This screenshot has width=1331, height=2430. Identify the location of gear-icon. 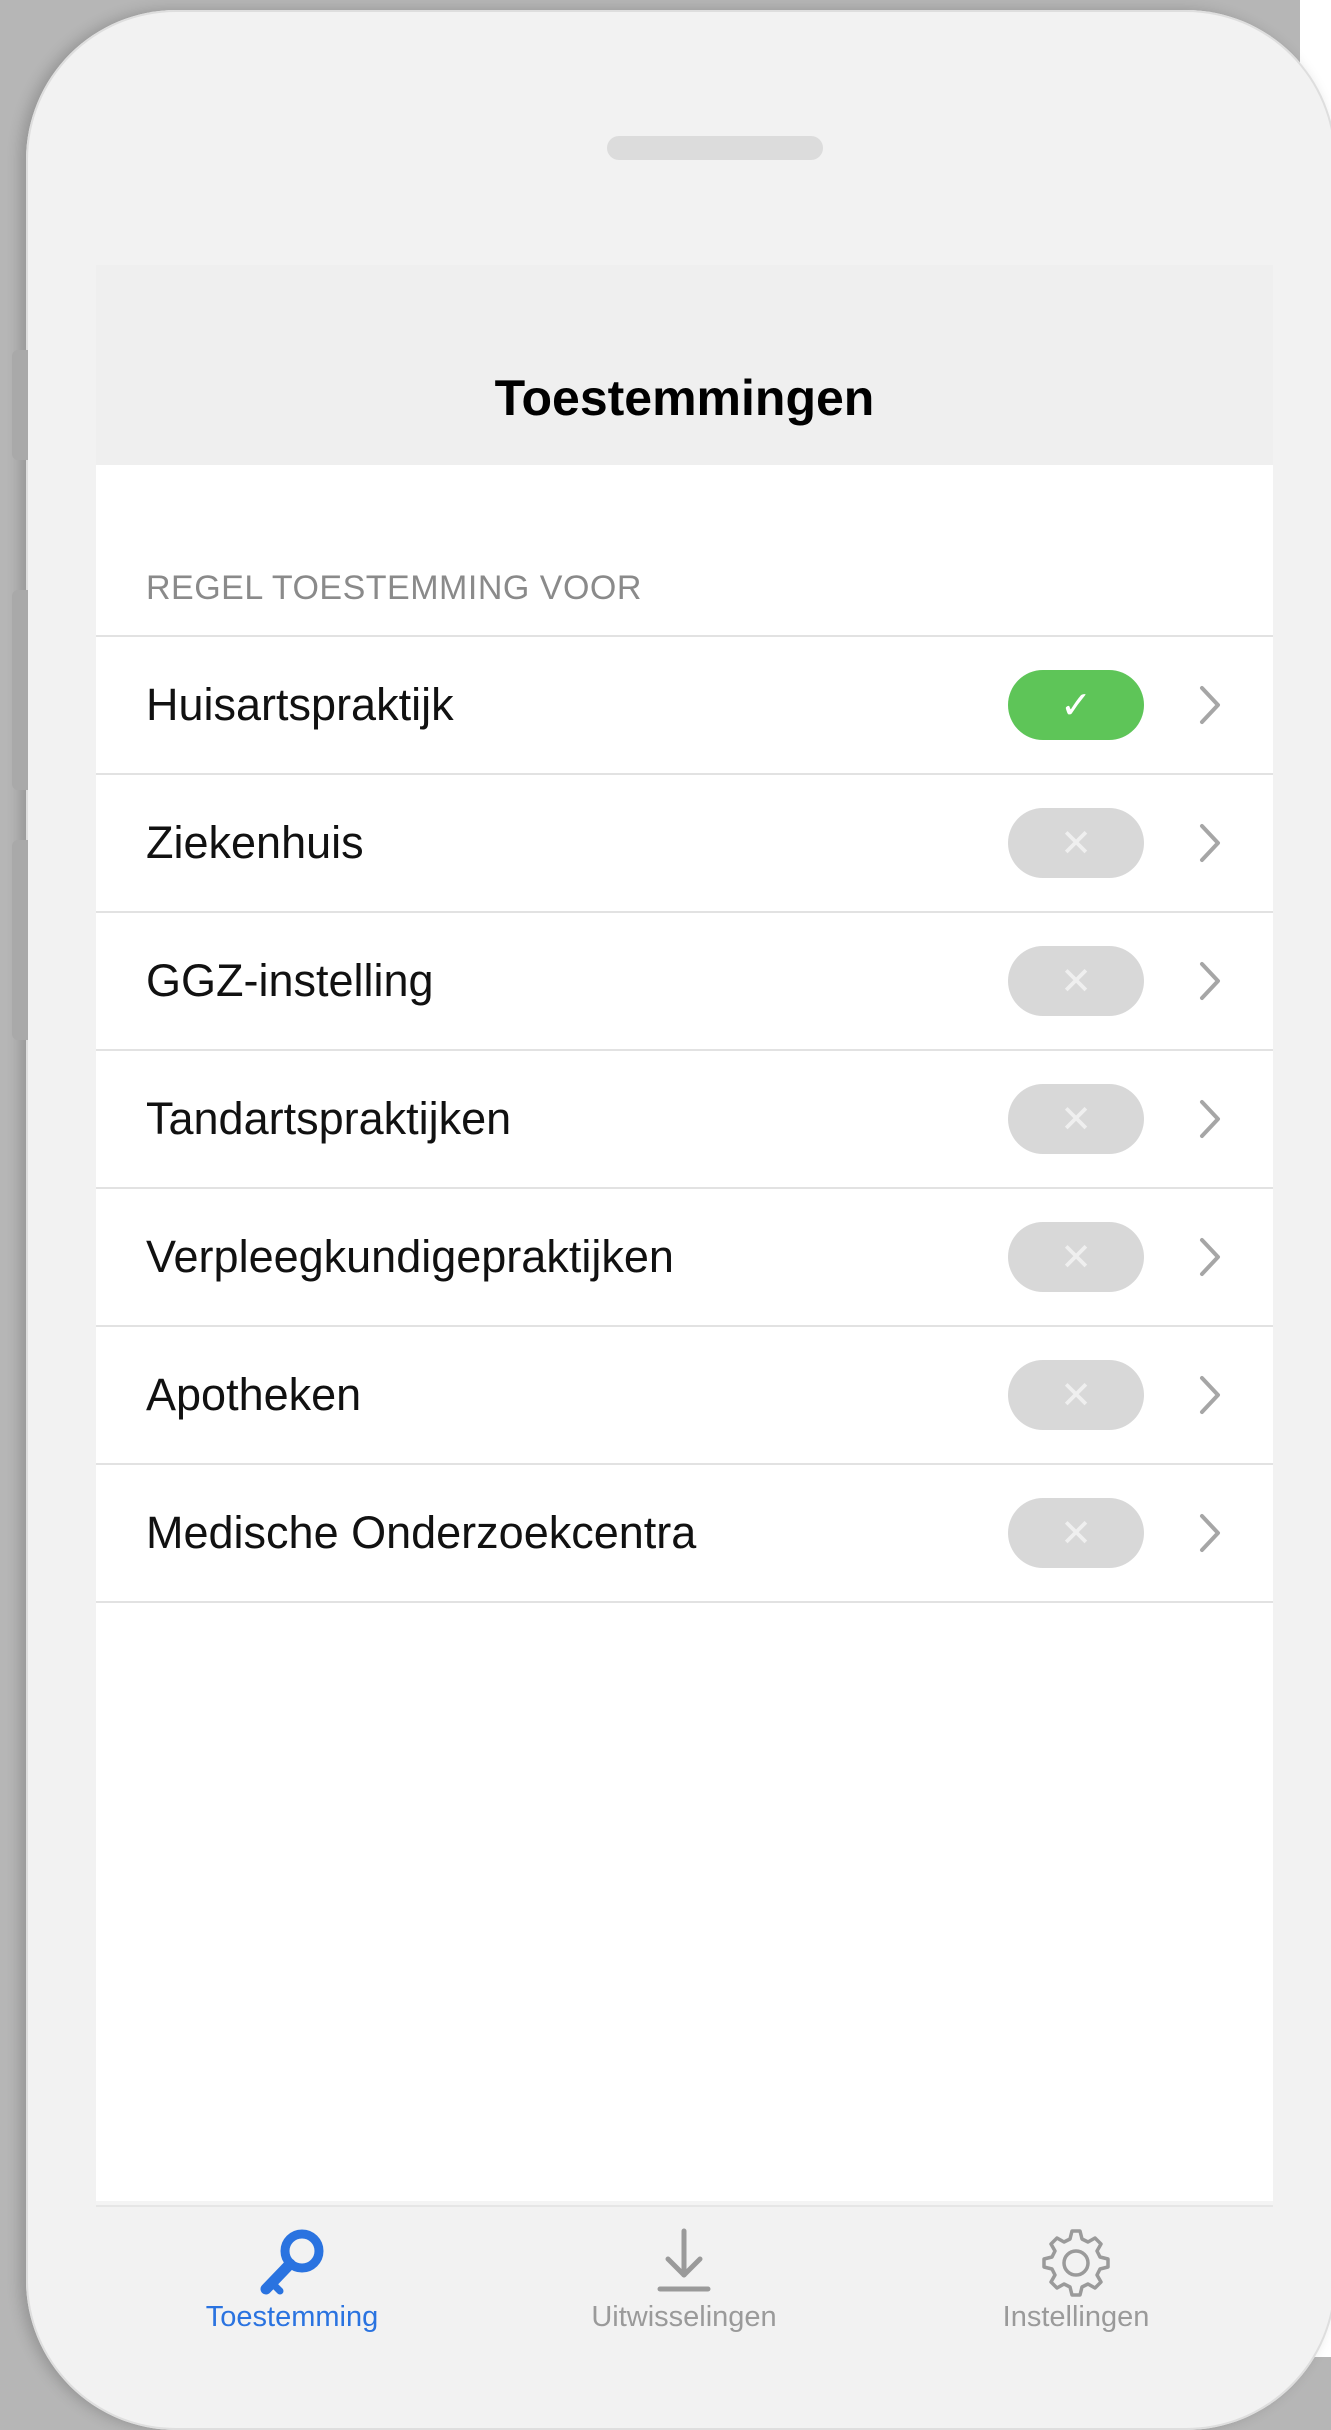
(1076, 2263).